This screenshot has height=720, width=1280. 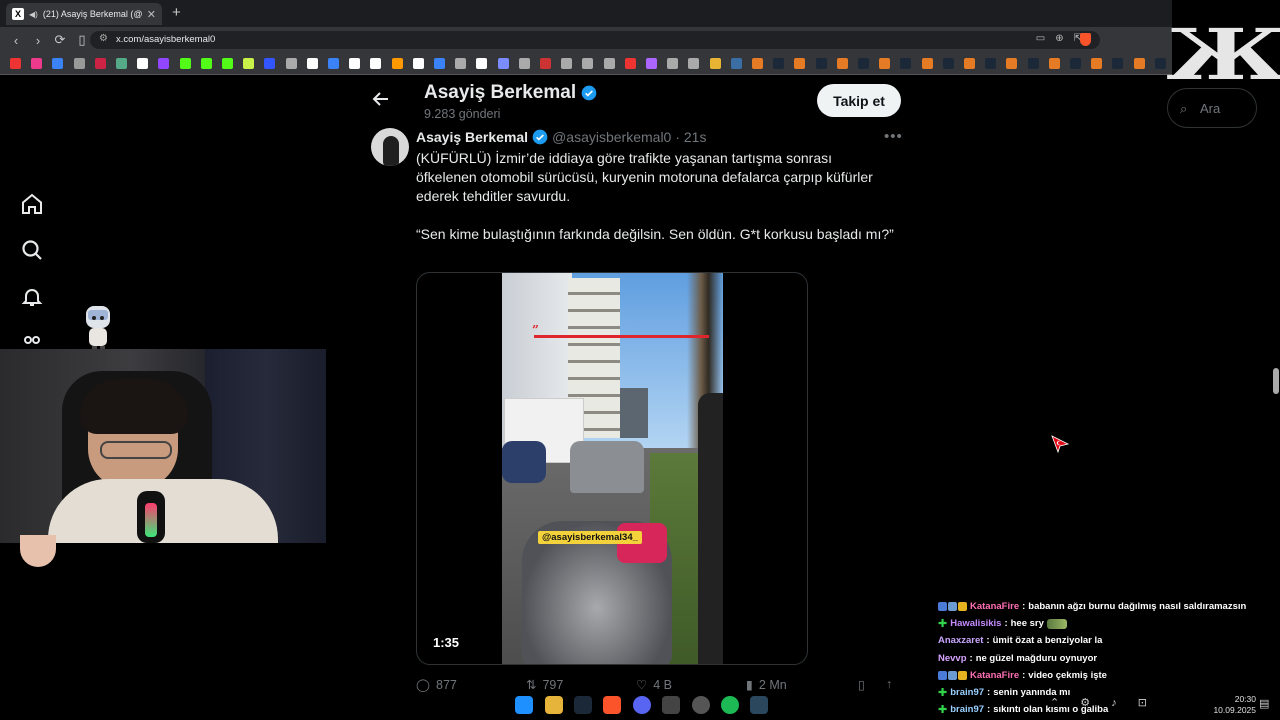 What do you see at coordinates (690, 137) in the screenshot?
I see `tweet-time: · 21s` at bounding box center [690, 137].